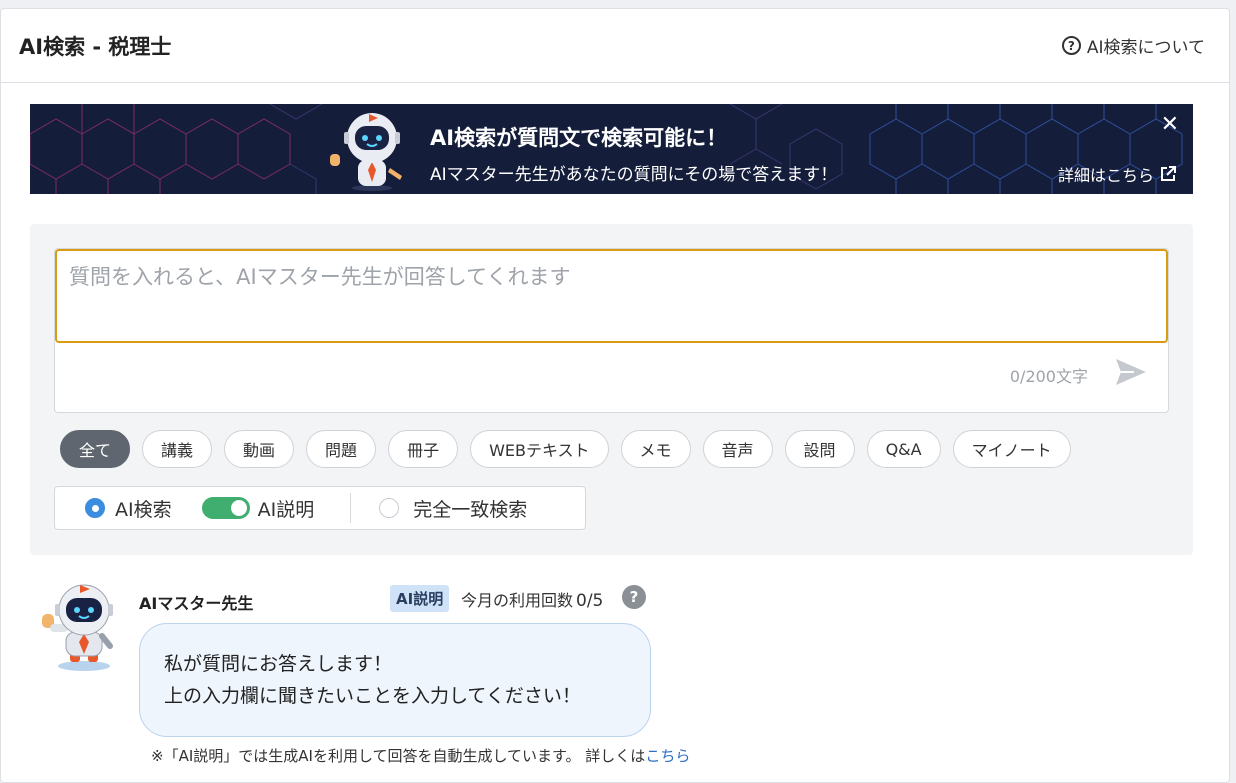  What do you see at coordinates (579, 138) in the screenshot?
I see `banner-title: AI検索が質問文で検索可能に！` at bounding box center [579, 138].